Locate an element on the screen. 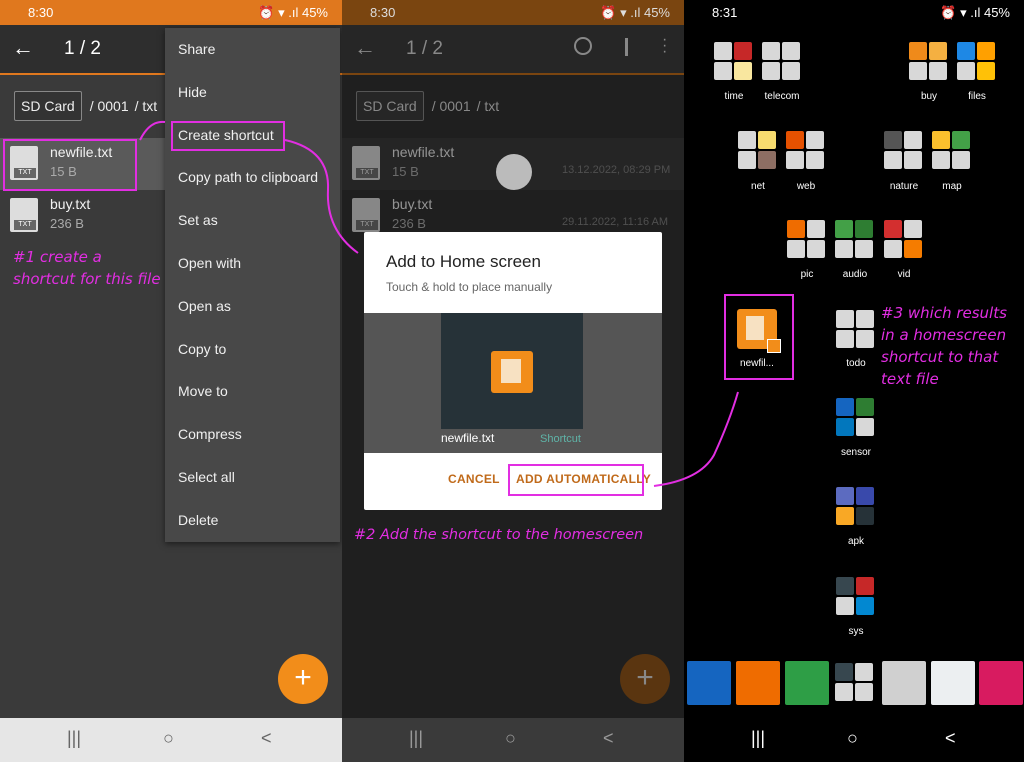  arrow-to-homescreen is located at coordinates (696, 439).